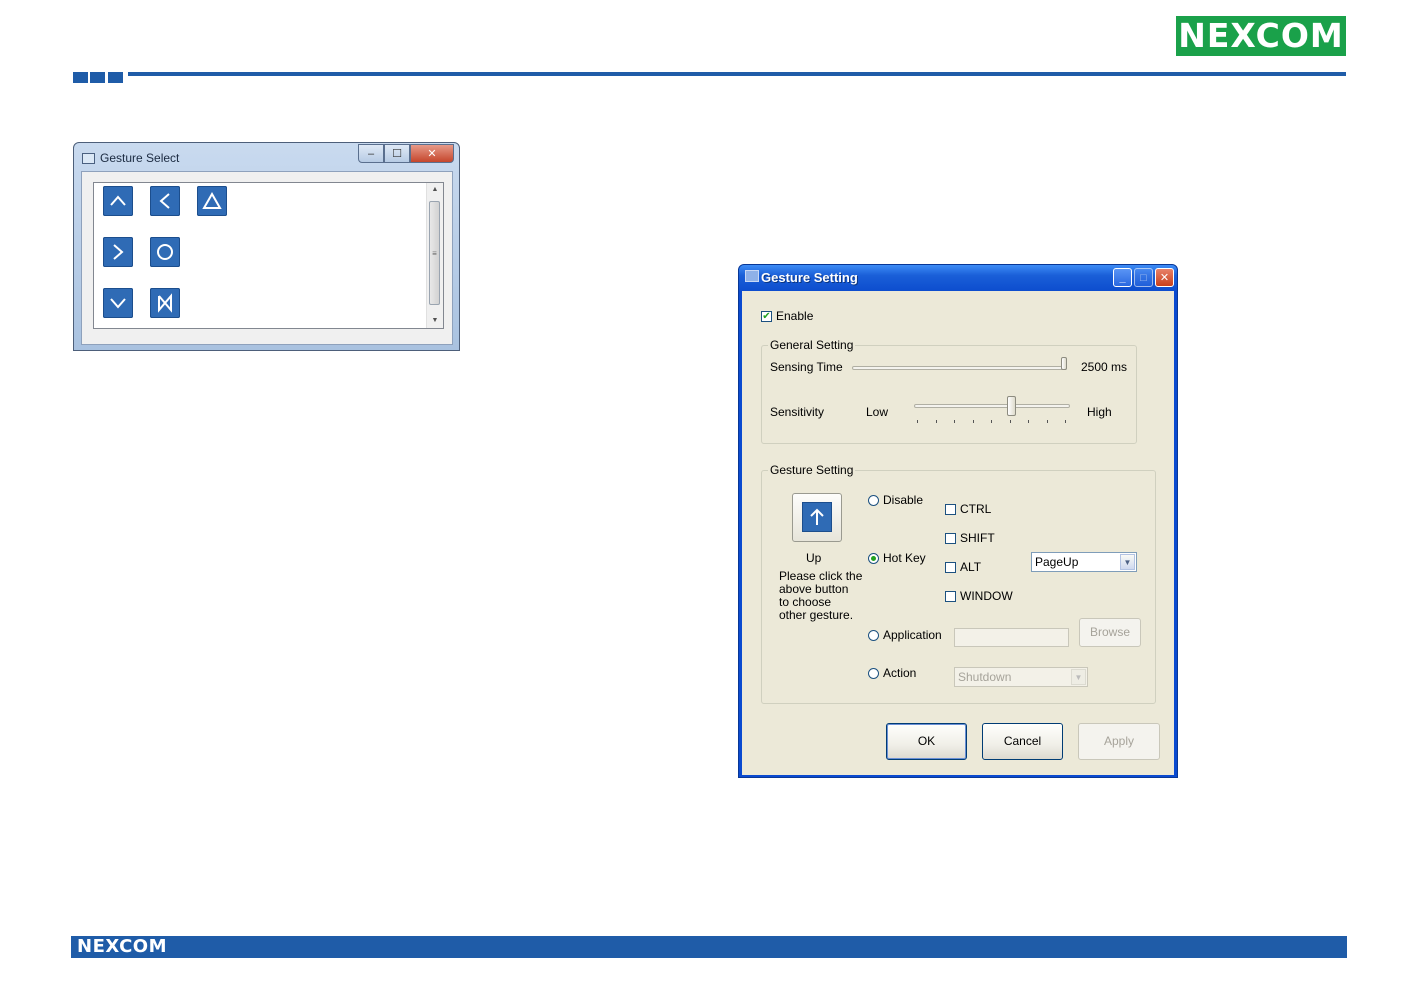 The height and width of the screenshot is (998, 1417). What do you see at coordinates (809, 277) in the screenshot?
I see `window-title: Gesture Setting` at bounding box center [809, 277].